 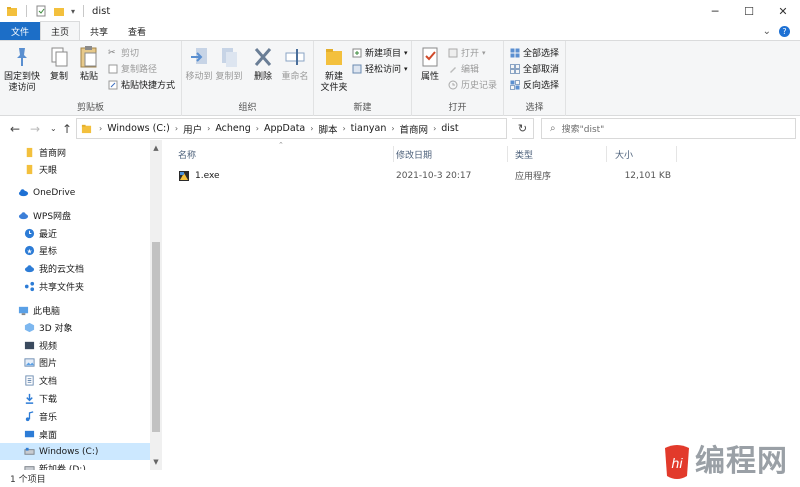 What do you see at coordinates (534, 84) in the screenshot?
I see `invert-selection-button: 反向选择` at bounding box center [534, 84].